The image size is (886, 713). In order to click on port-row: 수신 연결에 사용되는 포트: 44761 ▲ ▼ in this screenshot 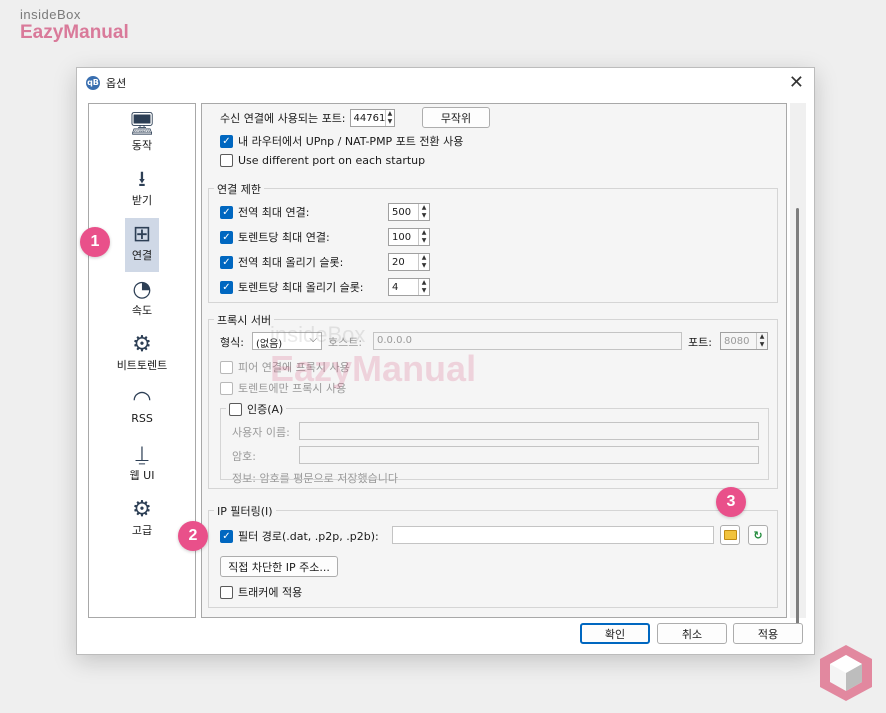, I will do `click(307, 118)`.